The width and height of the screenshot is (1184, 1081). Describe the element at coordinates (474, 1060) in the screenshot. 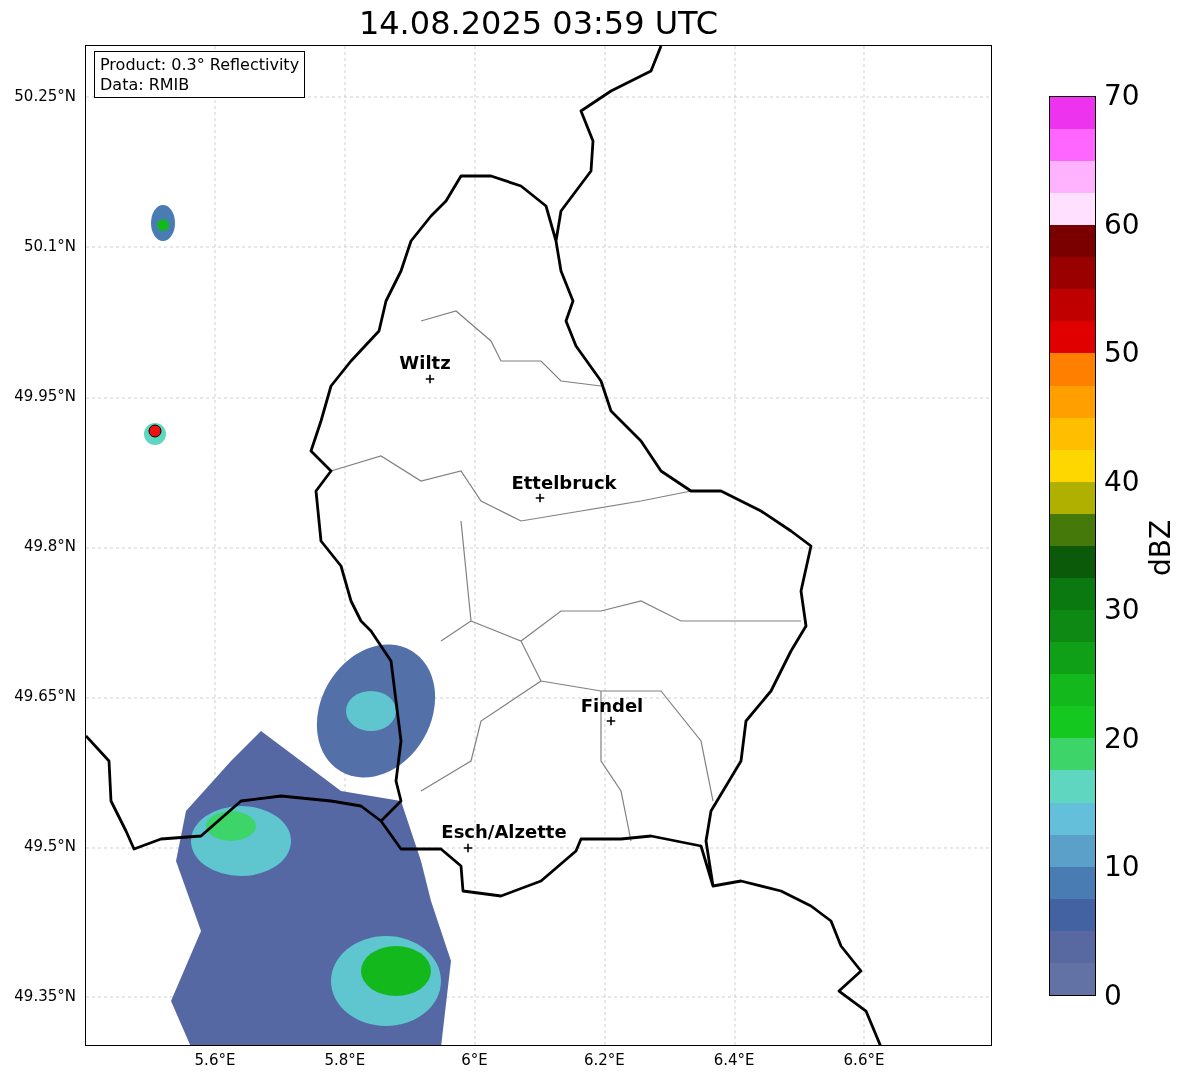

I see `axis-tick-label: 6°E` at that location.